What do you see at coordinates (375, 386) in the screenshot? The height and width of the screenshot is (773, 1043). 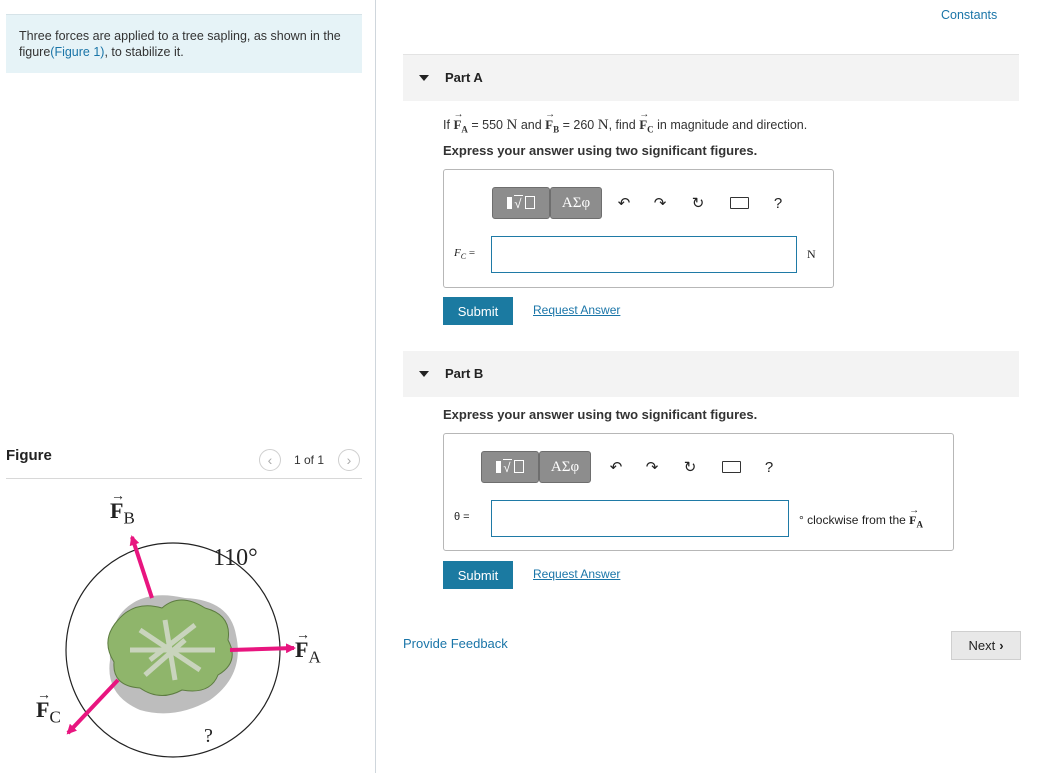 I see `panel-divider` at bounding box center [375, 386].